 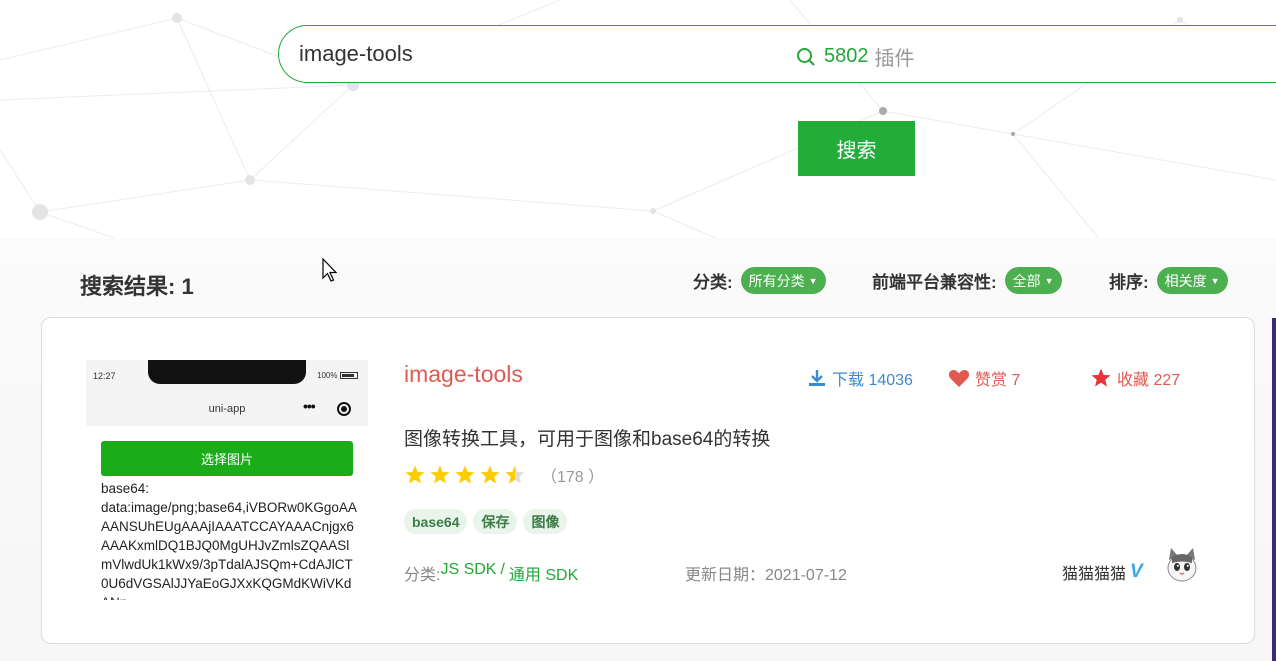 I want to click on rating-count: （178 ）, so click(x=573, y=477).